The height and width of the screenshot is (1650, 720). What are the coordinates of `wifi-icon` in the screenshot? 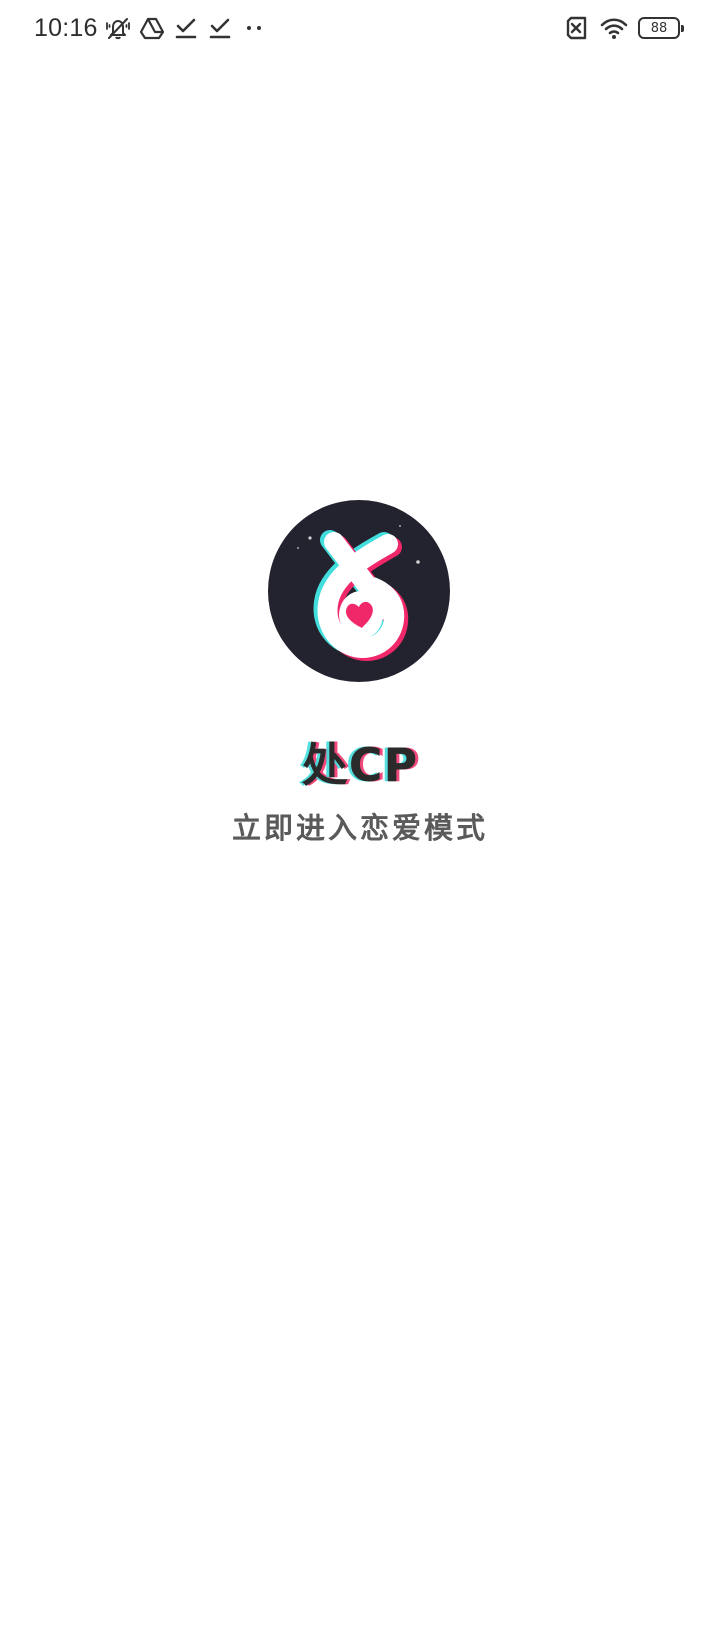 It's located at (614, 28).